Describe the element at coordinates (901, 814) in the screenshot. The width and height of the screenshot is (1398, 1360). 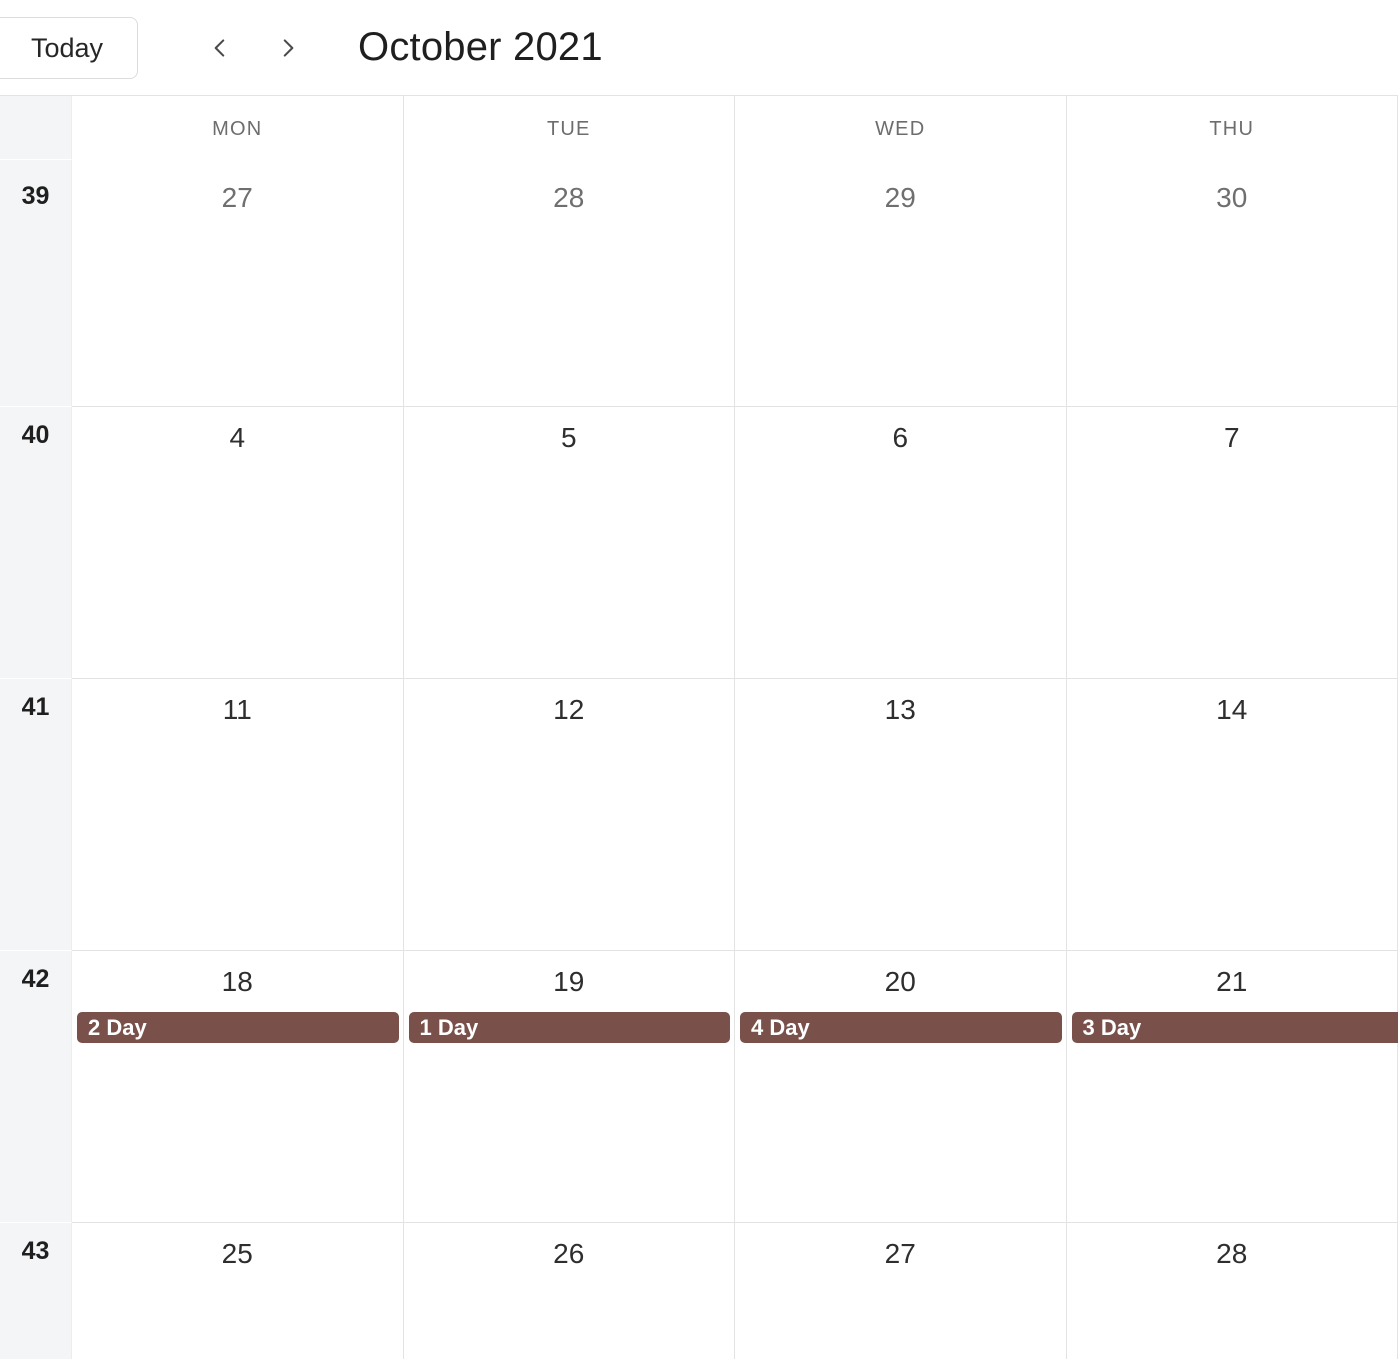
I see `day-cell: 13` at that location.